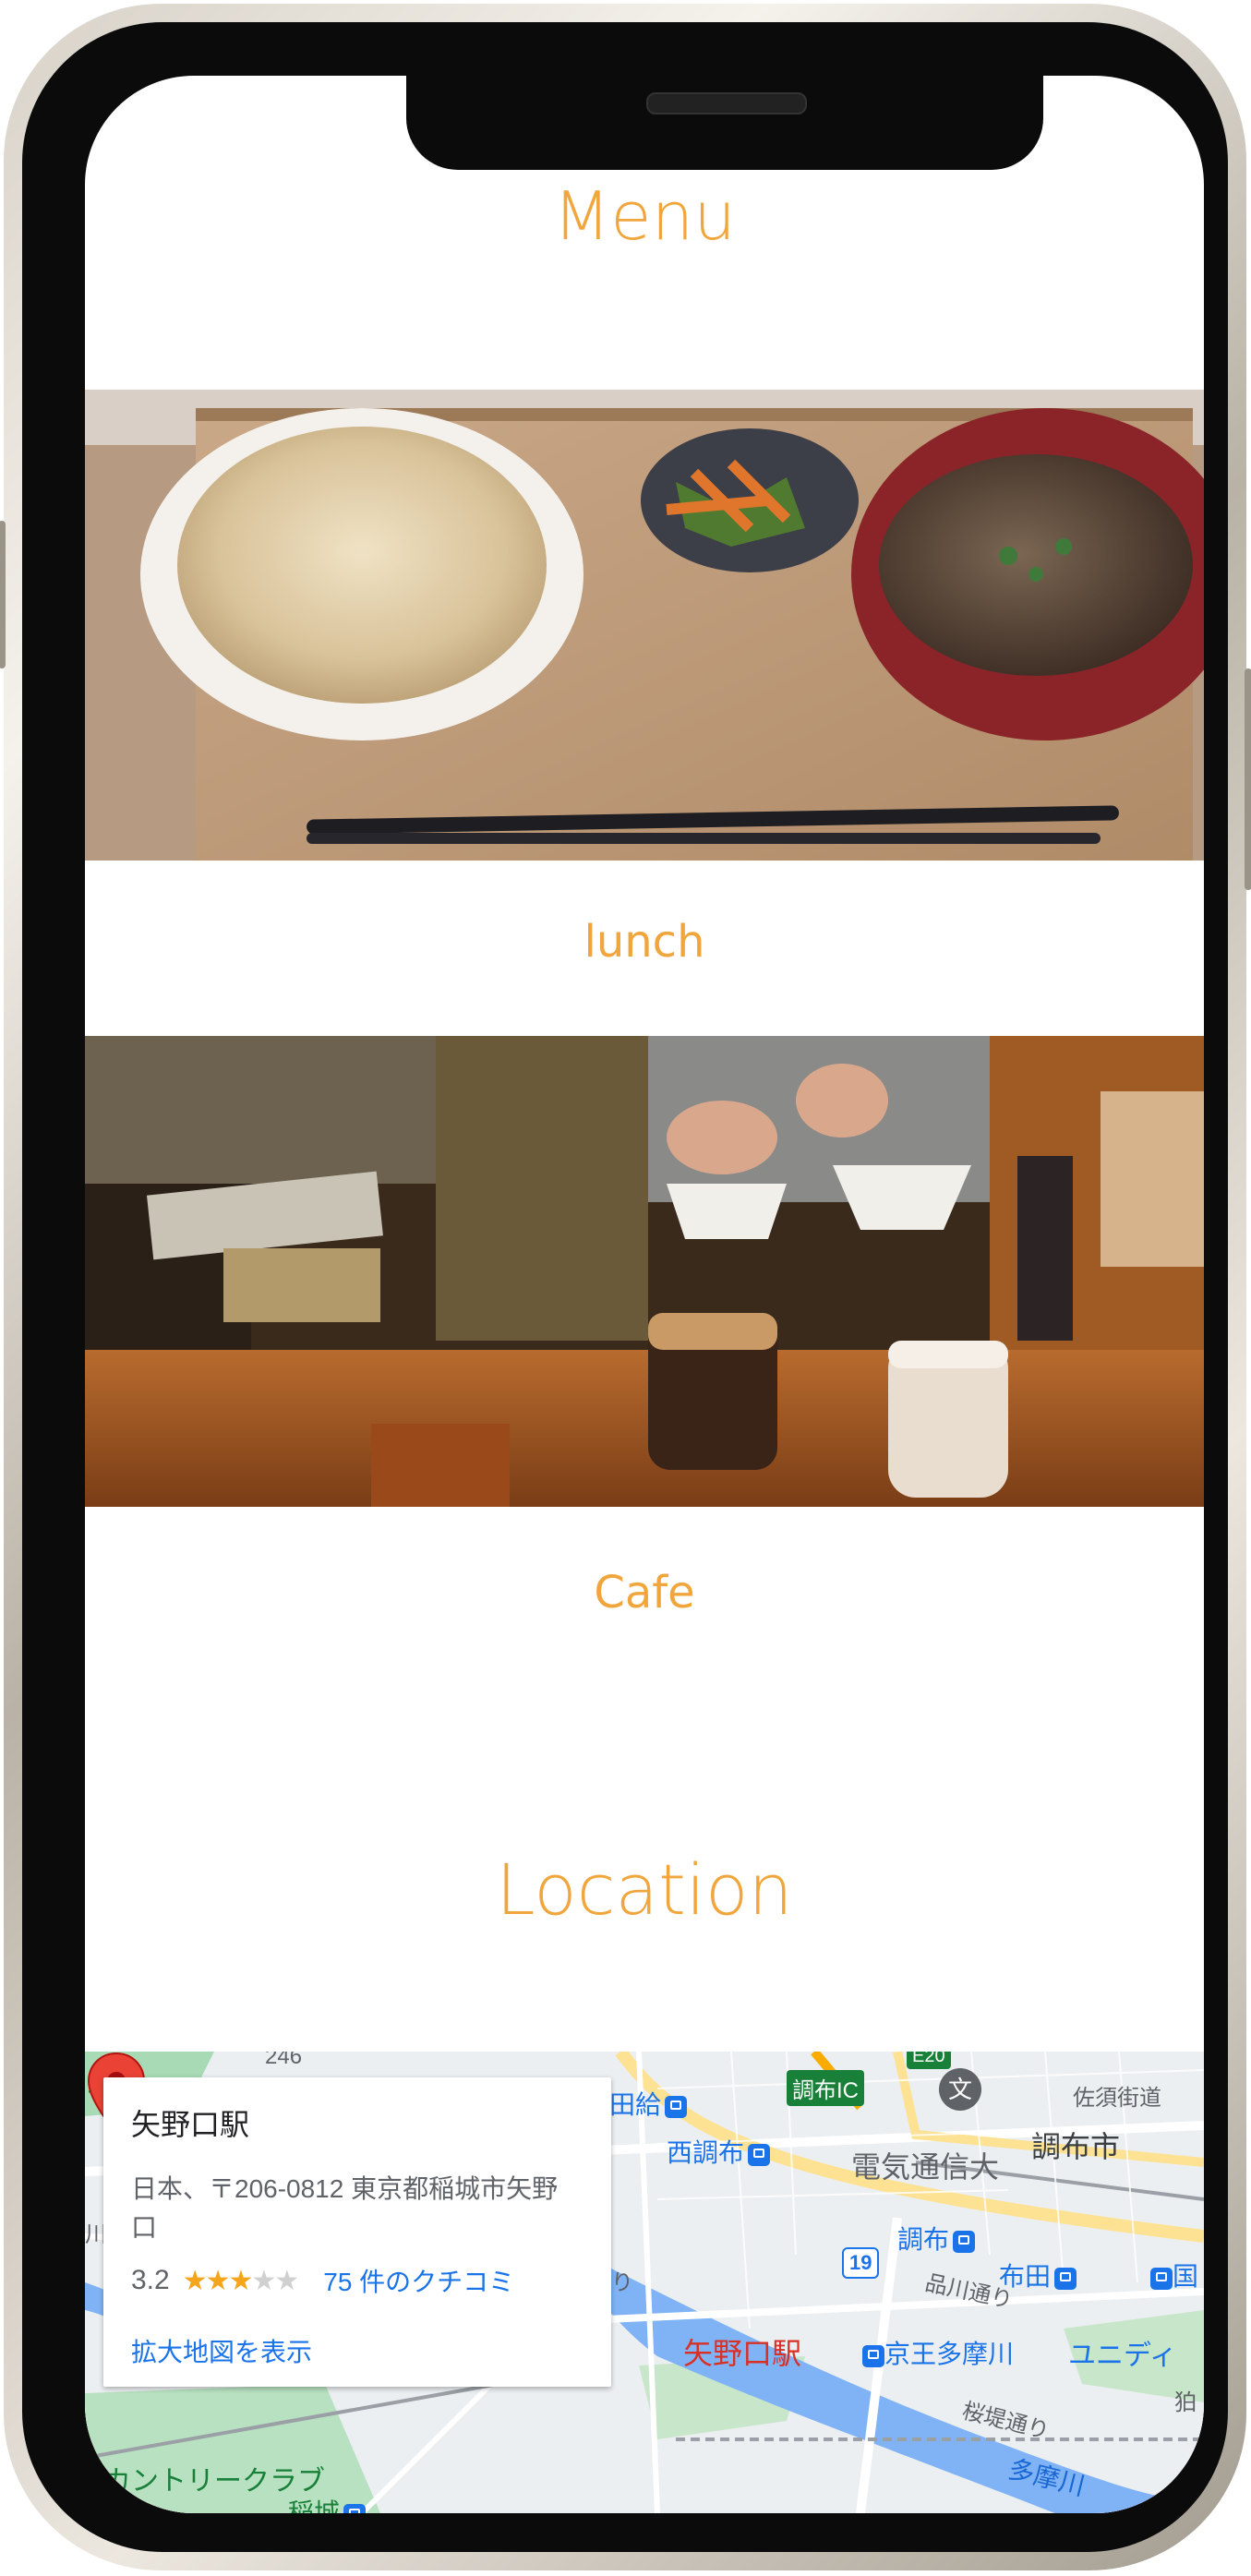 The width and height of the screenshot is (1251, 2576). What do you see at coordinates (929, 2060) in the screenshot?
I see `map-road-badge: E20` at bounding box center [929, 2060].